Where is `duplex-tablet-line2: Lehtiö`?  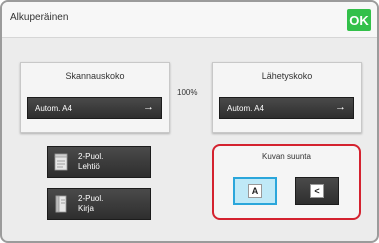
duplex-tablet-line2: Lehtiö is located at coordinates (89, 166).